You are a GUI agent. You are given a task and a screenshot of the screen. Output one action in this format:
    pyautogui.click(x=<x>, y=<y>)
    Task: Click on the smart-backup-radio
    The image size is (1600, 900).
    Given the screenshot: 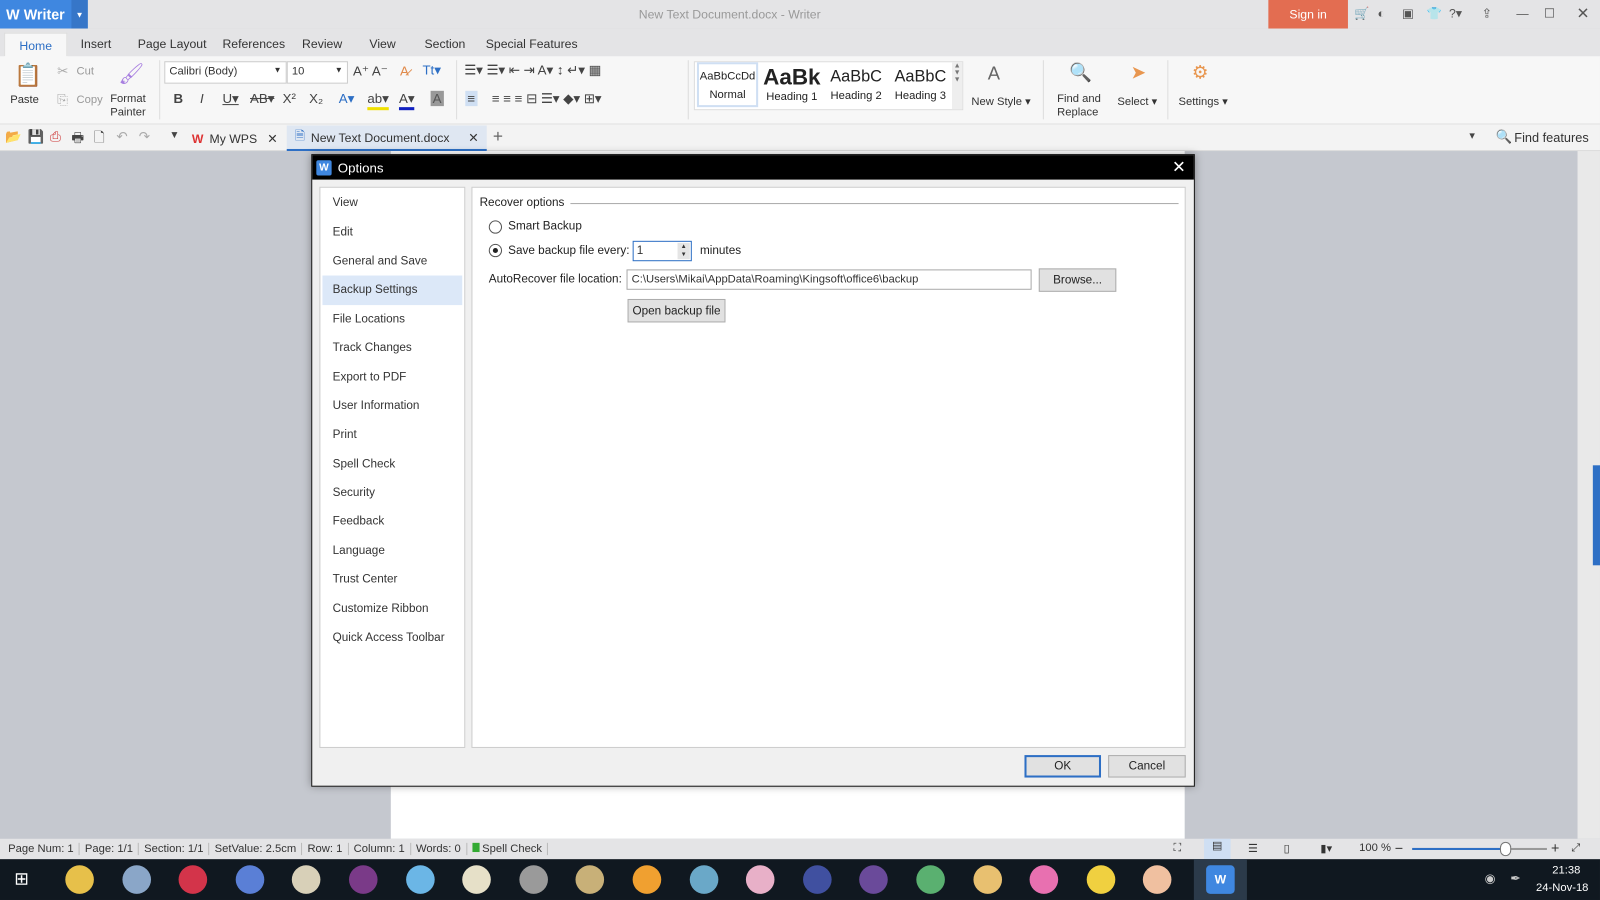 What is the action you would take?
    pyautogui.click(x=495, y=227)
    